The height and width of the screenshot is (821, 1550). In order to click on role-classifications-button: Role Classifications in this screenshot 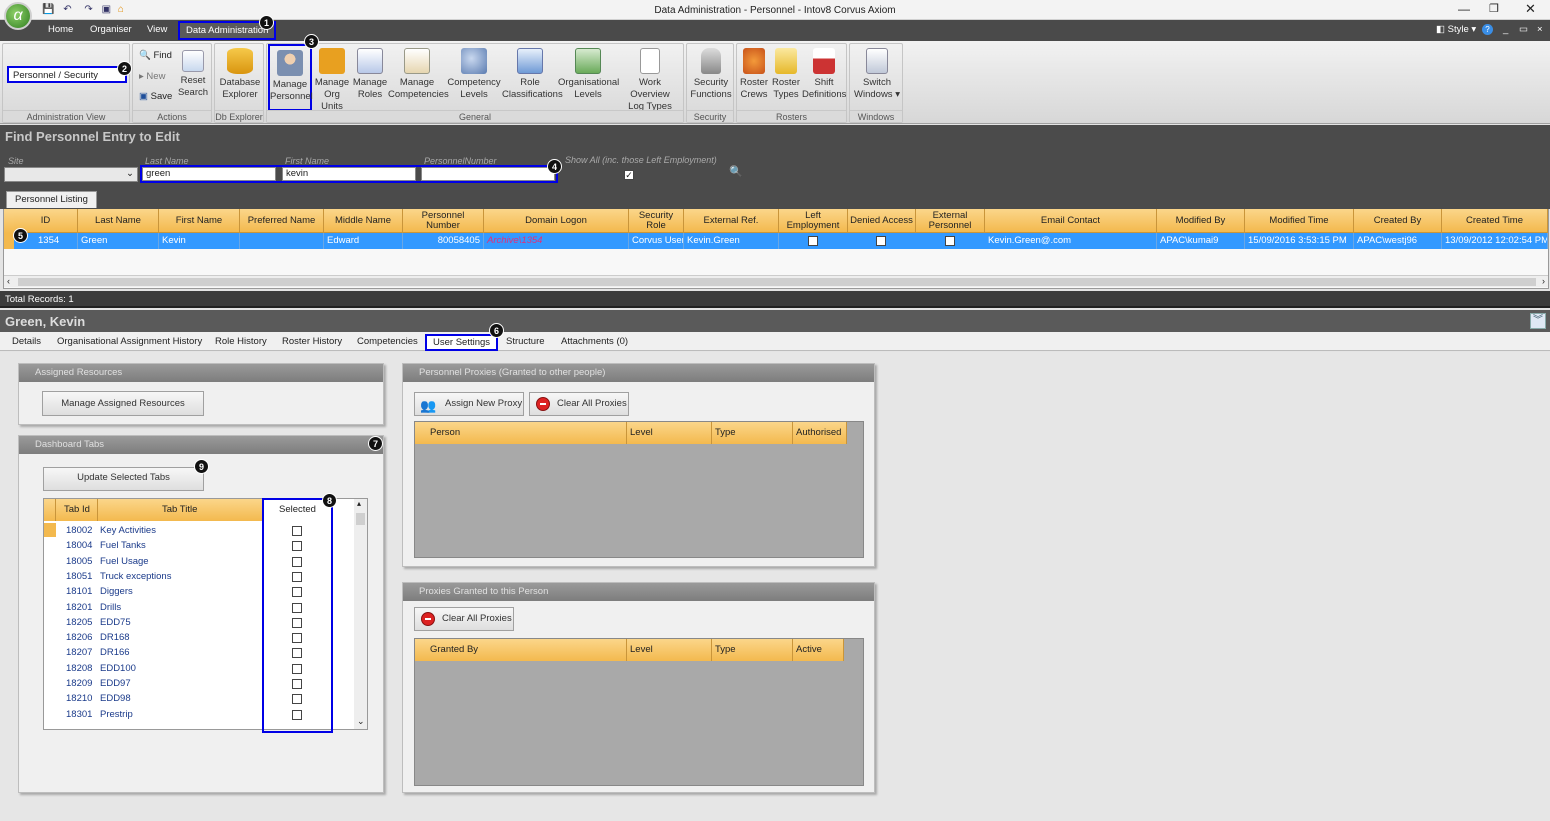, I will do `click(532, 74)`.